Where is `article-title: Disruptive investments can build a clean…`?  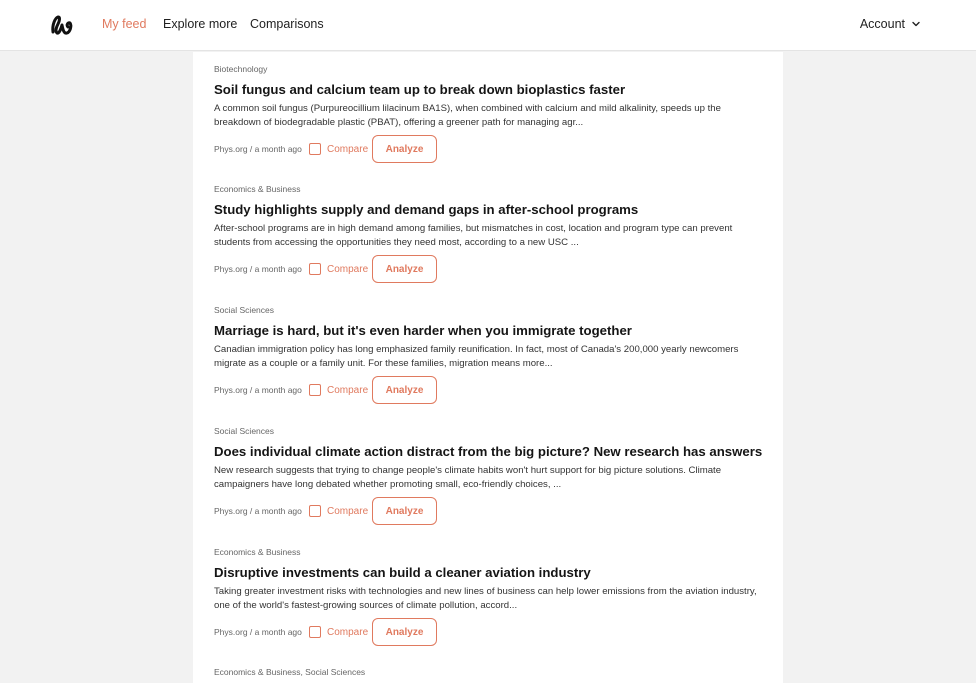 article-title: Disruptive investments can build a clean… is located at coordinates (488, 573).